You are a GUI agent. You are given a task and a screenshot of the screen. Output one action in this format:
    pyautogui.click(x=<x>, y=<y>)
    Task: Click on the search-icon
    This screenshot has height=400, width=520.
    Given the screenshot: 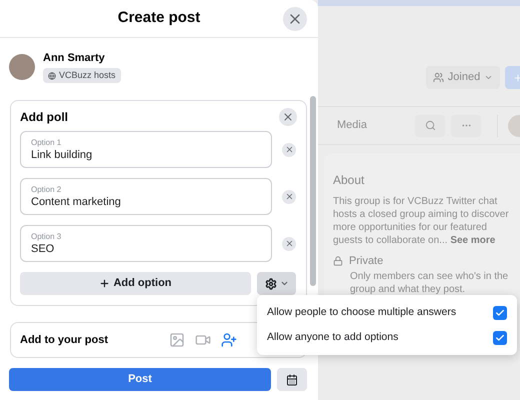 What is the action you would take?
    pyautogui.click(x=430, y=125)
    